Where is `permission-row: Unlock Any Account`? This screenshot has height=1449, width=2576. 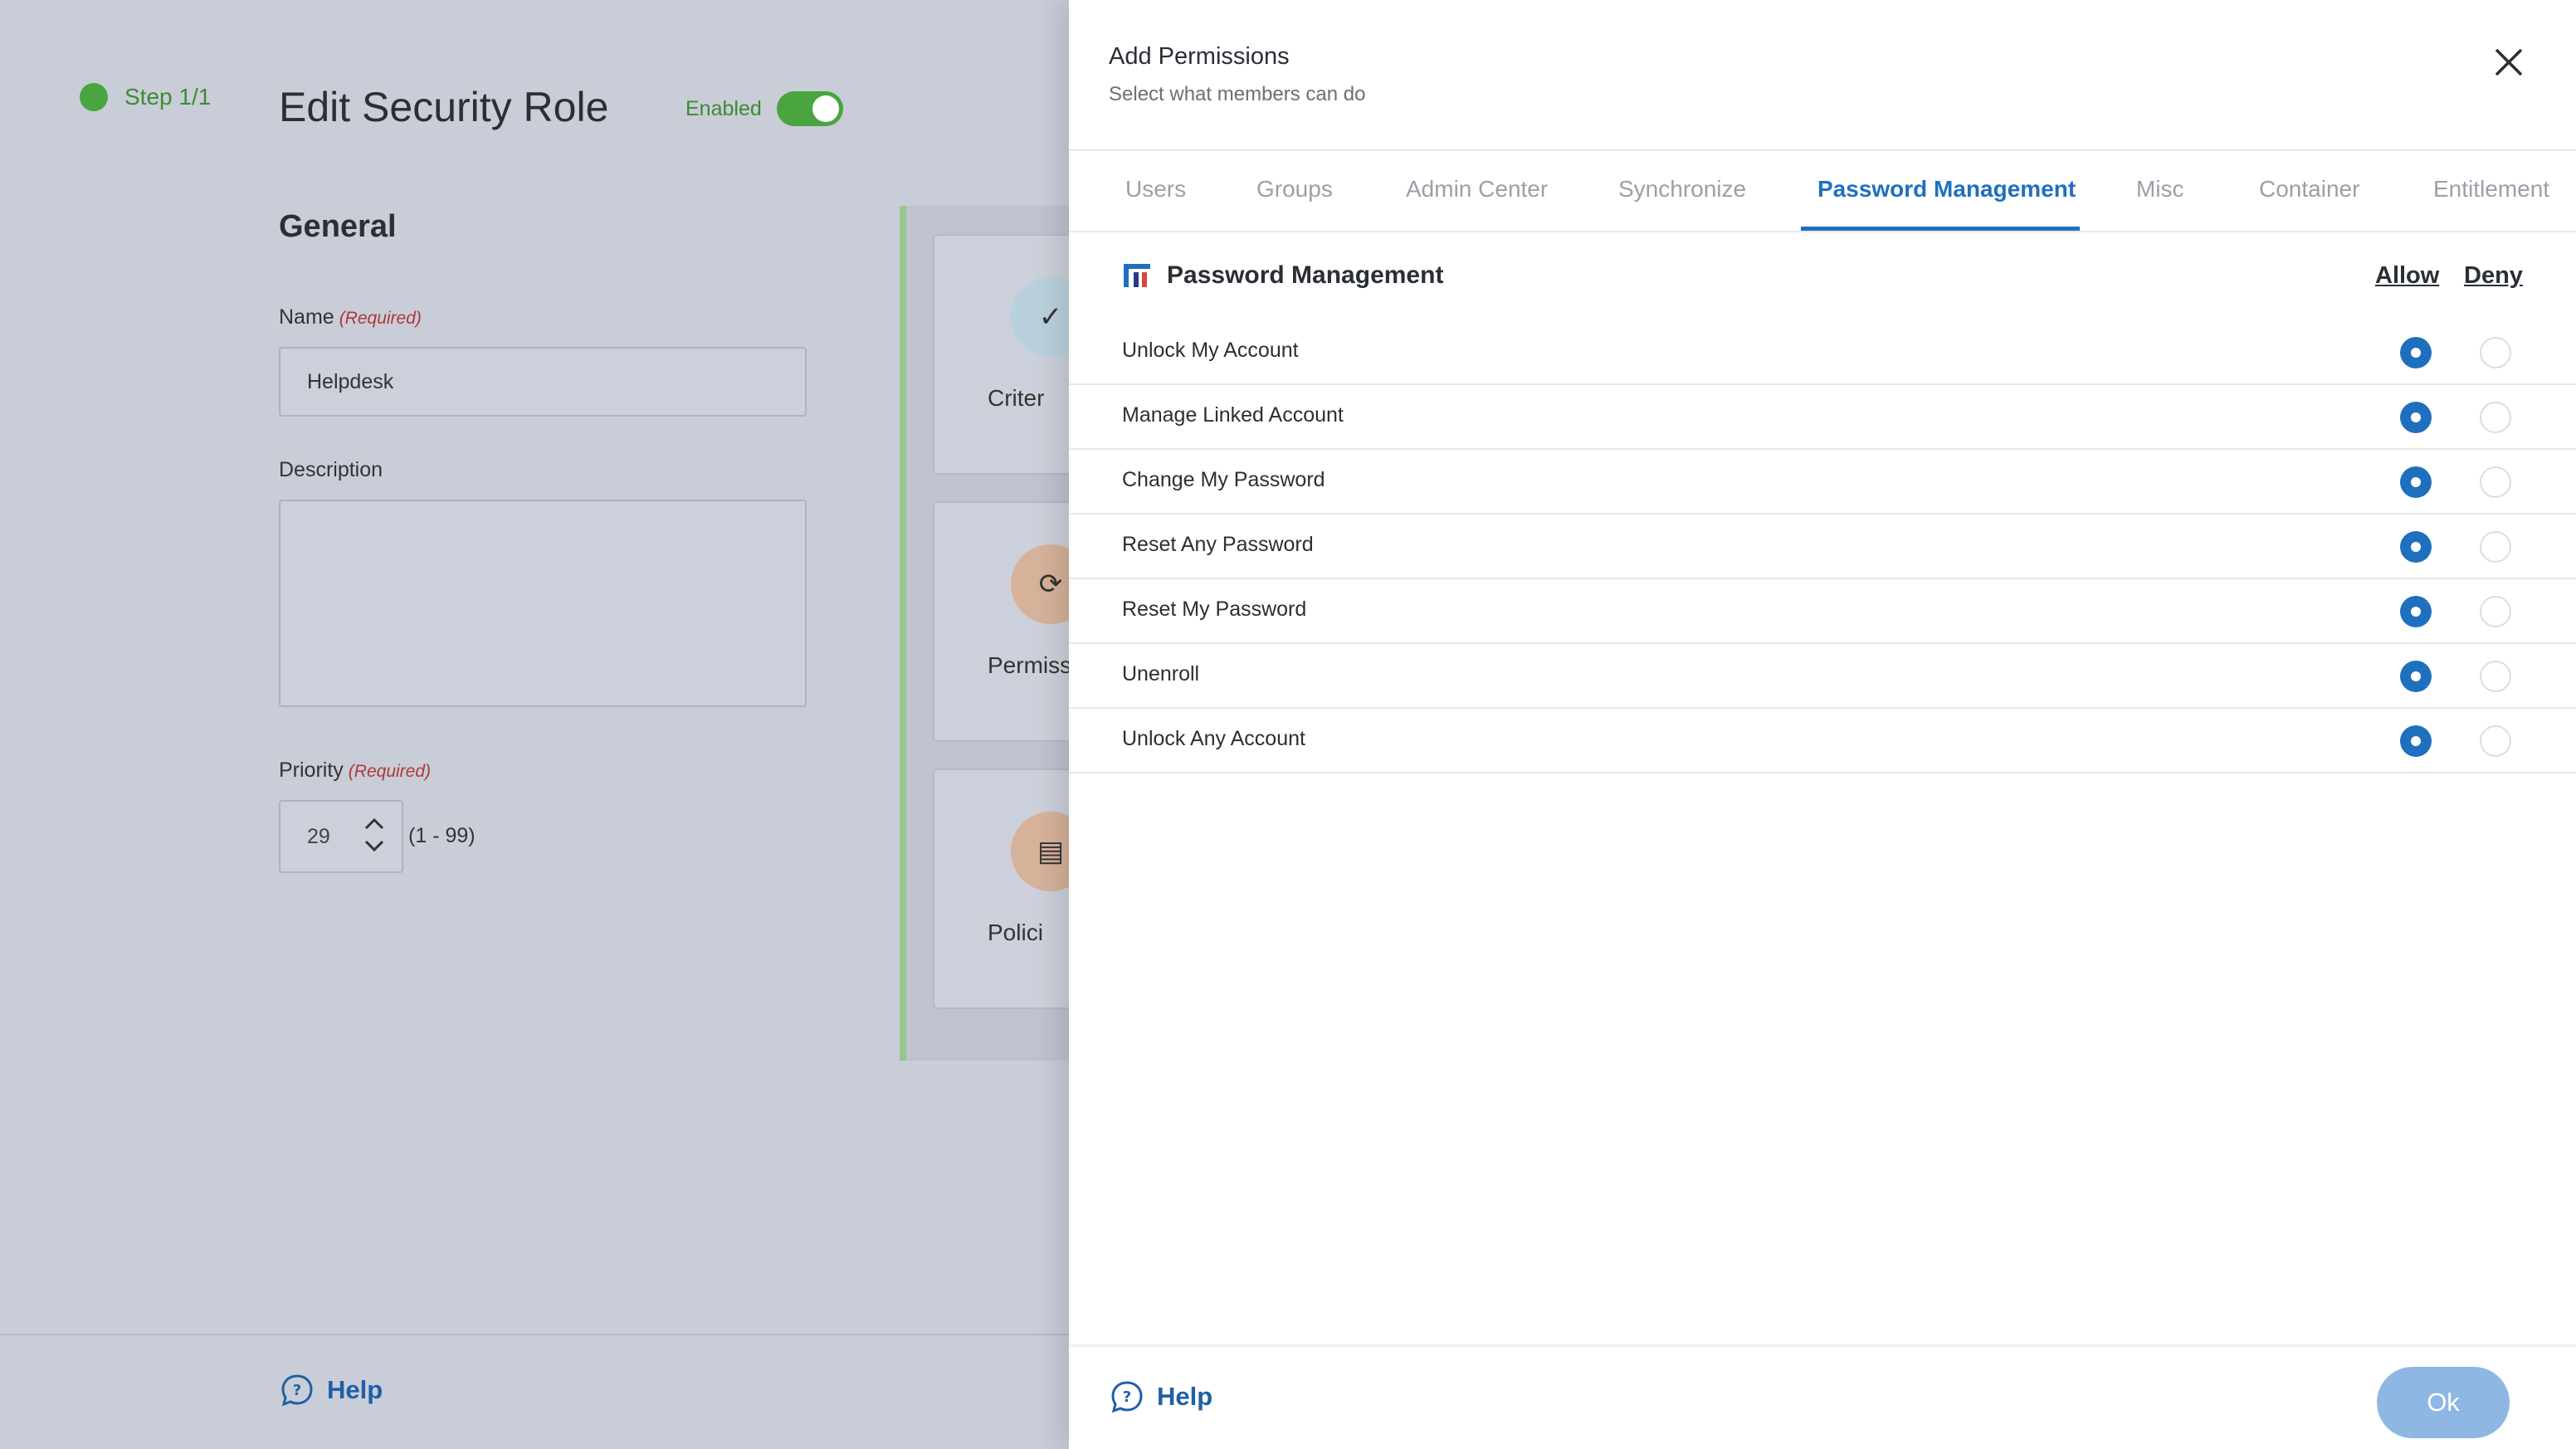
permission-row: Unlock Any Account is located at coordinates (1823, 741).